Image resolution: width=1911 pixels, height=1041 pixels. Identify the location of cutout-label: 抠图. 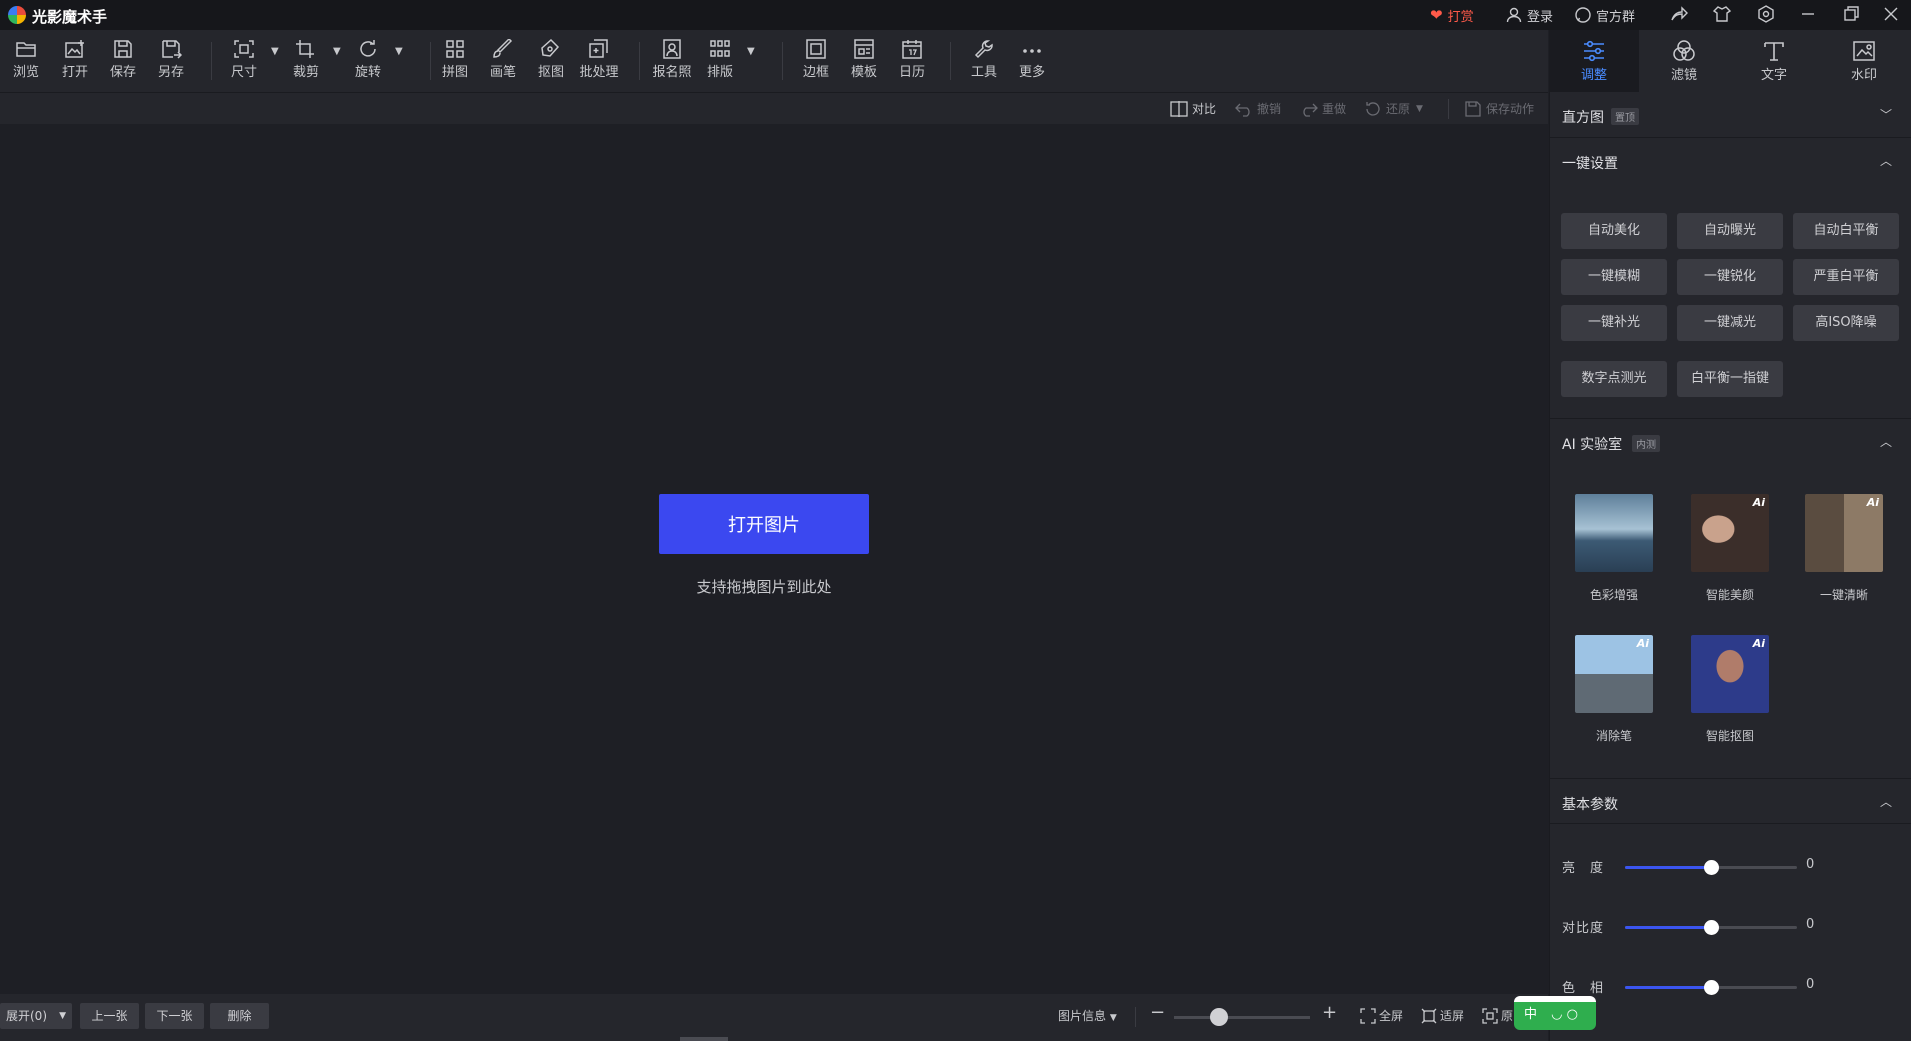
(550, 72).